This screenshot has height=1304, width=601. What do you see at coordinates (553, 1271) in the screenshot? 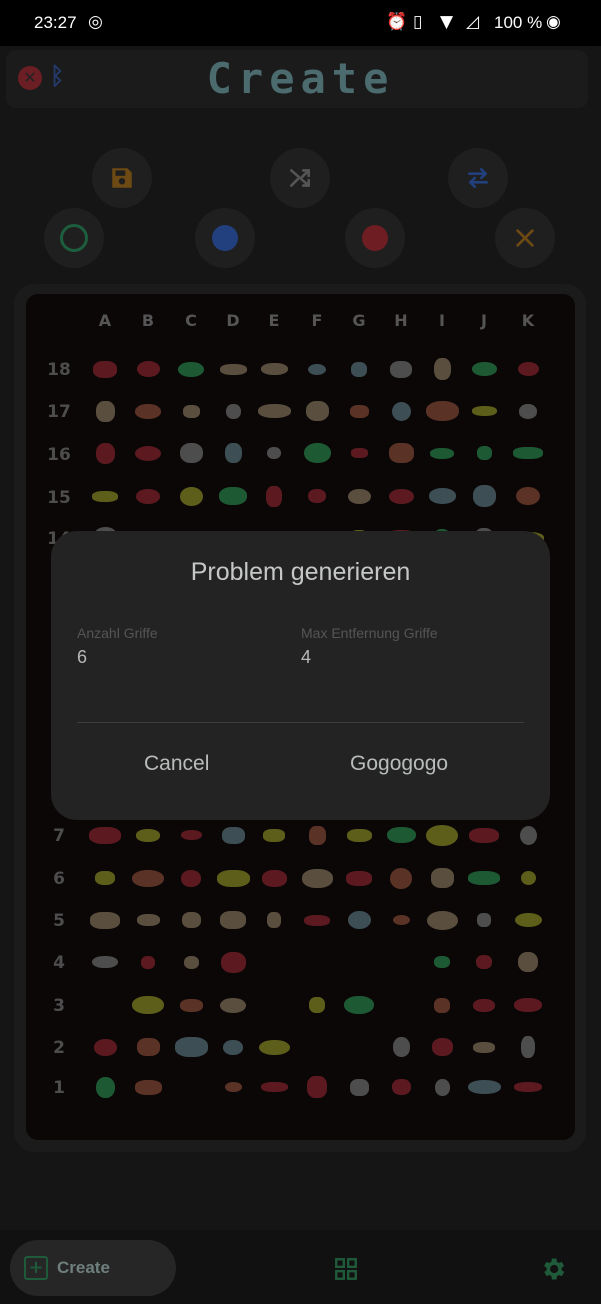
I see `nav-settings-item` at bounding box center [553, 1271].